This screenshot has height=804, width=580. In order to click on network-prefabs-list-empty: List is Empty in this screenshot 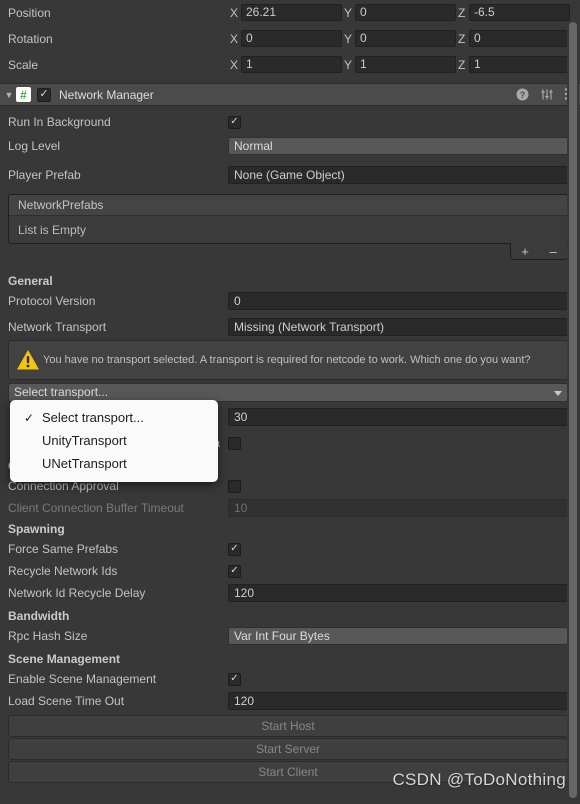, I will do `click(288, 229)`.